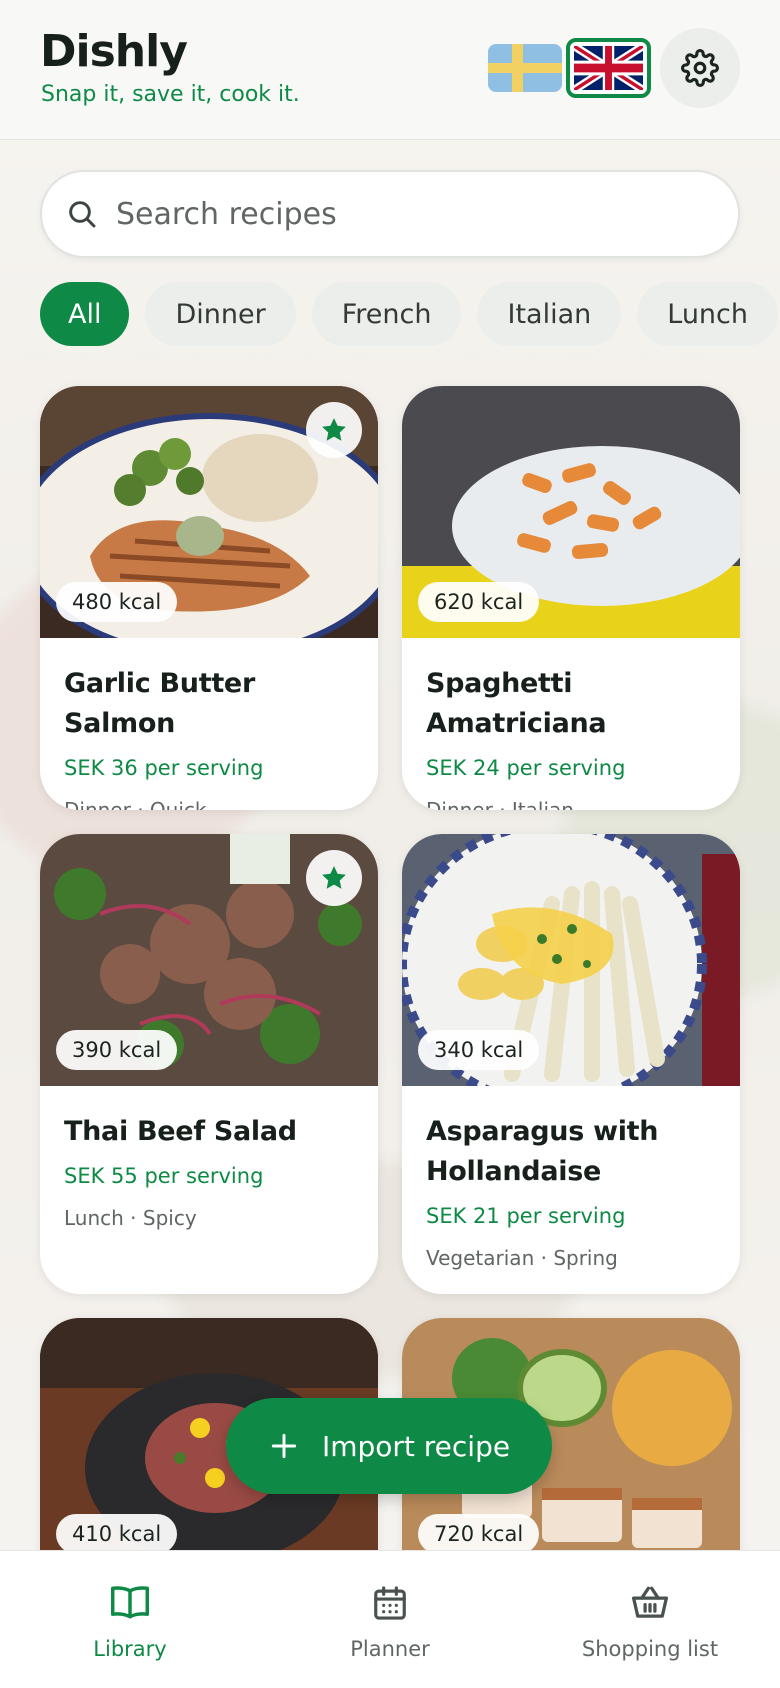 The image size is (780, 1688). I want to click on nav-label: Shopping list, so click(650, 1649).